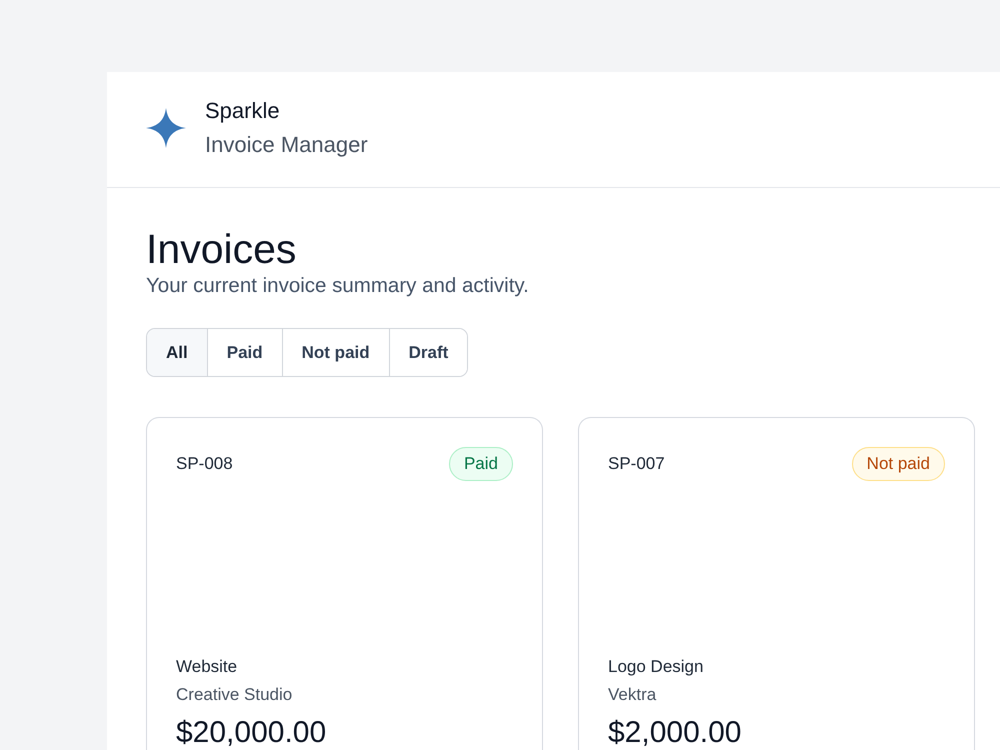 This screenshot has height=750, width=1000. I want to click on project-name: Website, so click(207, 667).